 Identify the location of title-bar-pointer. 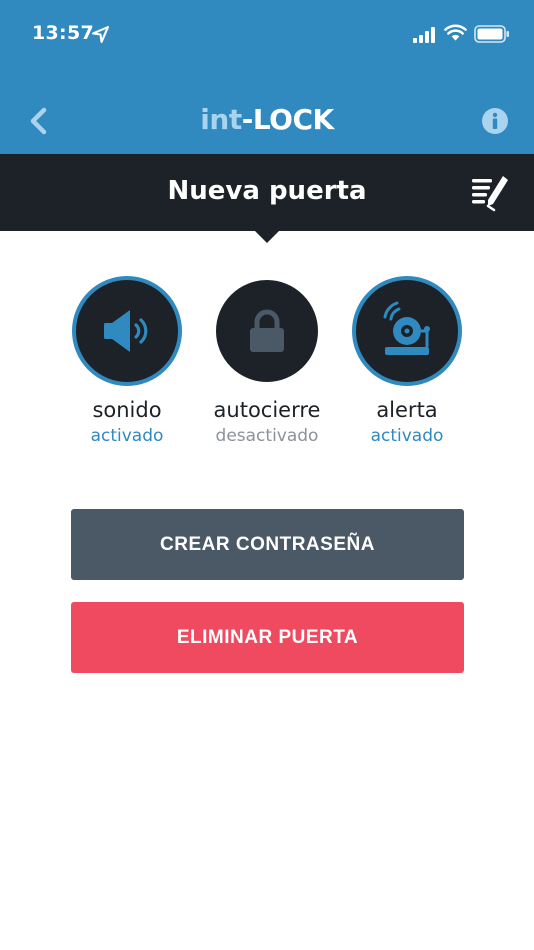
(267, 236).